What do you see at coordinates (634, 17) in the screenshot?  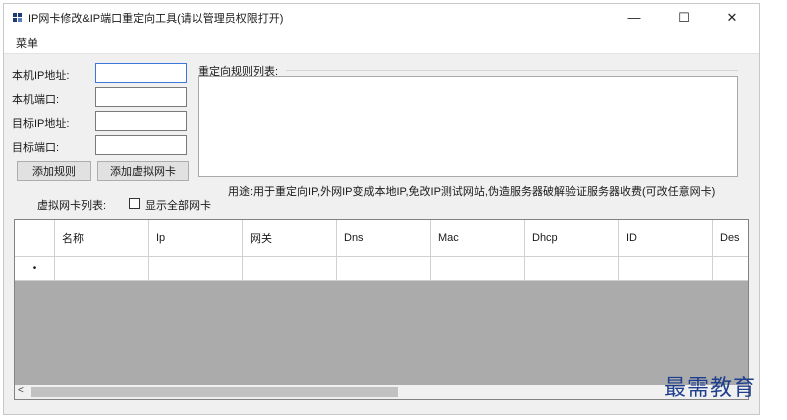 I see `minimize-button: —` at bounding box center [634, 17].